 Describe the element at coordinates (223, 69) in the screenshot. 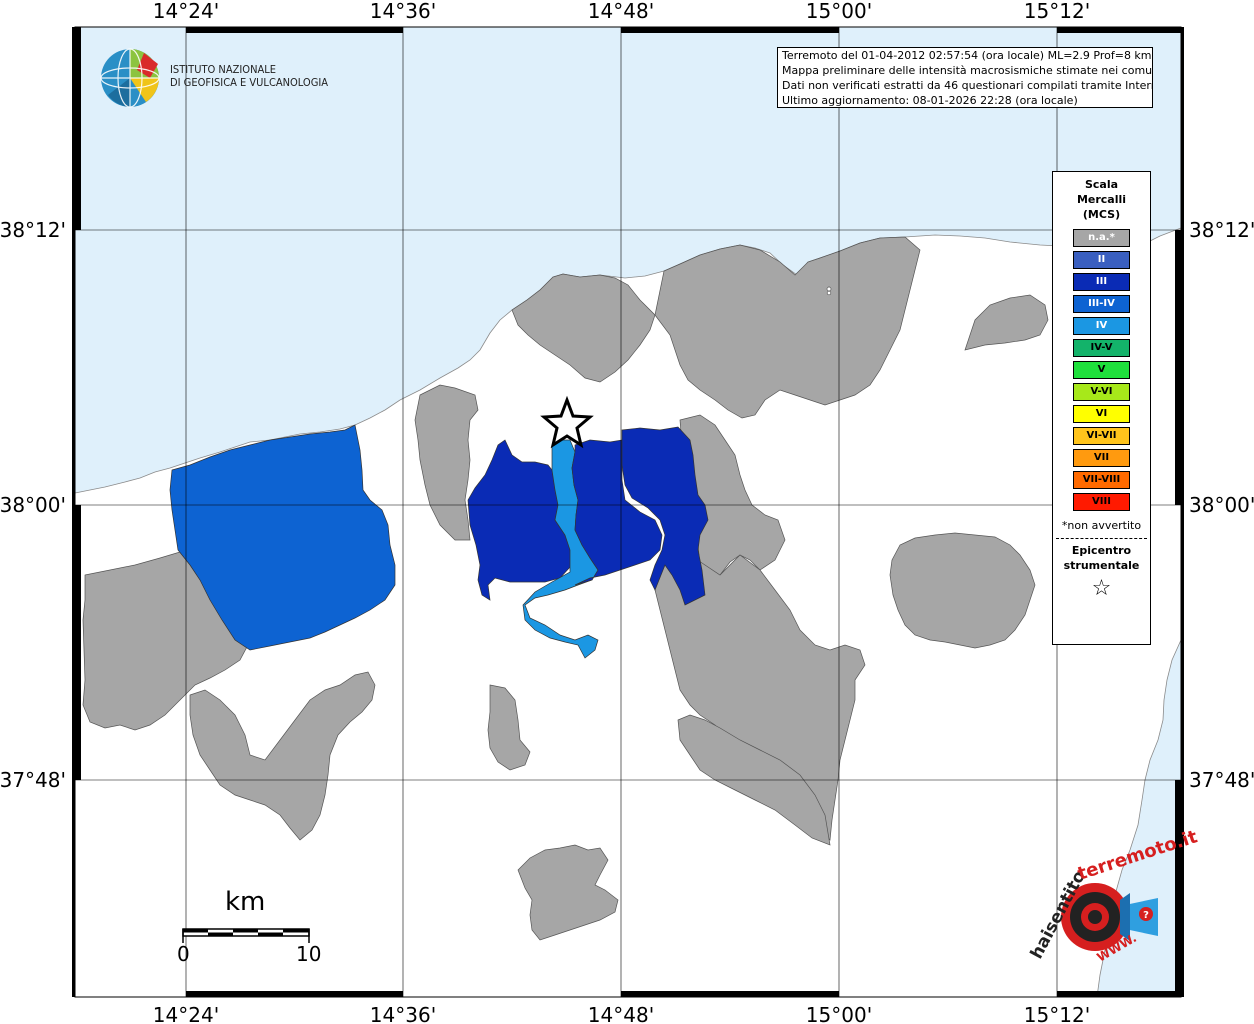

I see `ingv-line1: ISTITUTO NAZIONALE` at that location.